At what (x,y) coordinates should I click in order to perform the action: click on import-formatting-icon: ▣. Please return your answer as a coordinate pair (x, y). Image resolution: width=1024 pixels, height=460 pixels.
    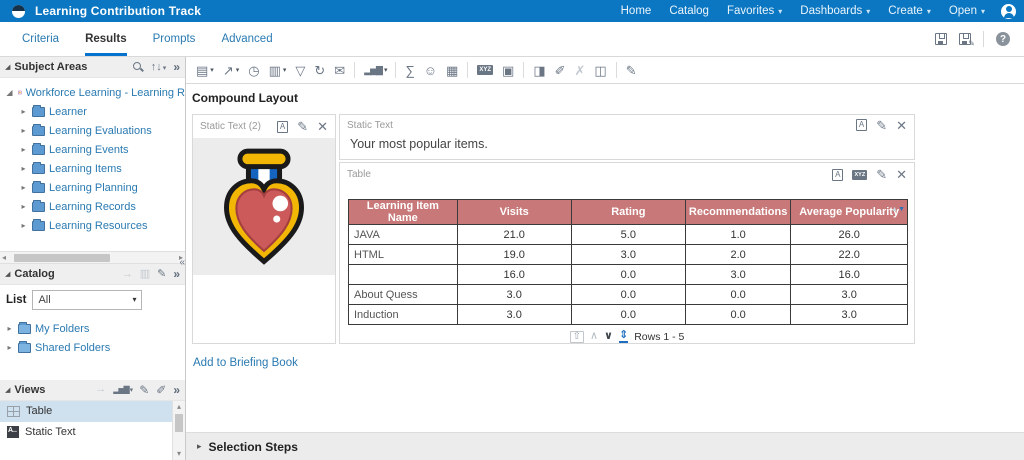
    Looking at the image, I should click on (508, 70).